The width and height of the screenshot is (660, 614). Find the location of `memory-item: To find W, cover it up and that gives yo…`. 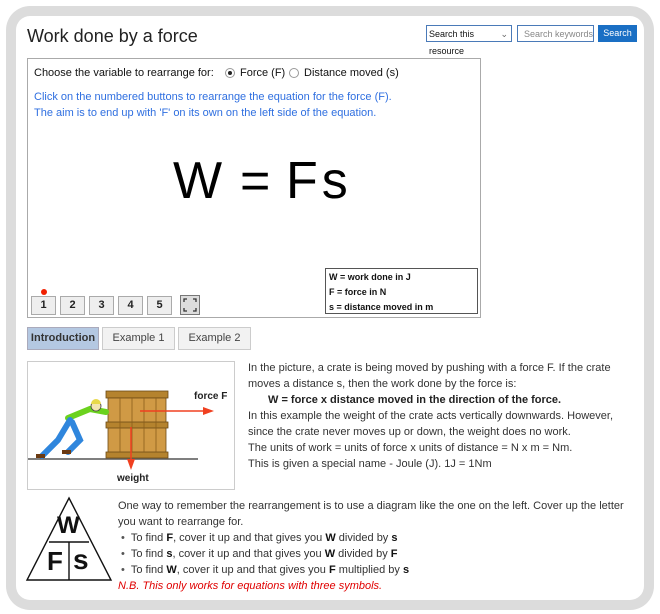

memory-item: To find W, cover it up and that gives yo… is located at coordinates (382, 570).